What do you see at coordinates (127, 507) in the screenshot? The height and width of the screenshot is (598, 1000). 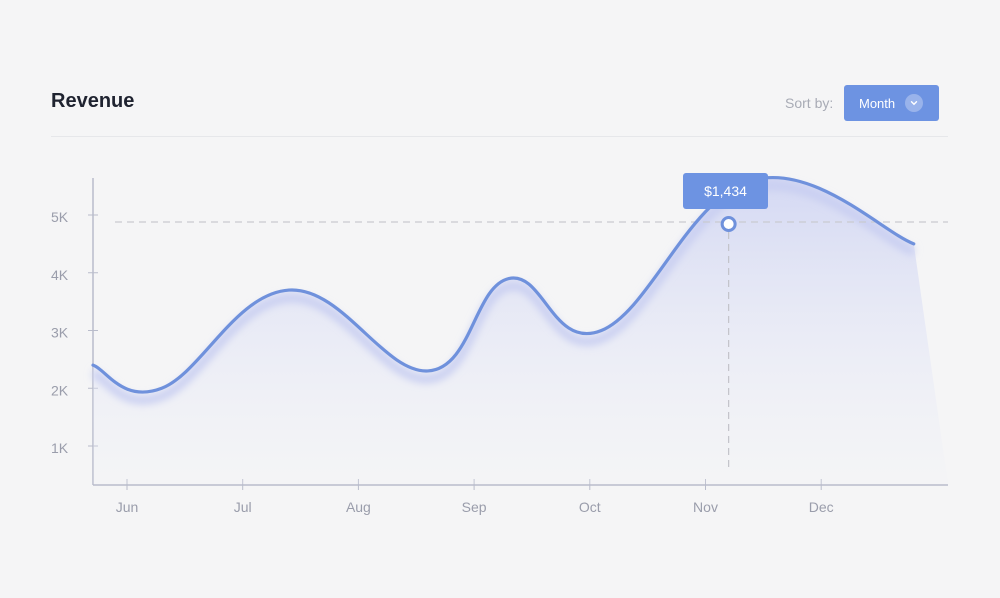 I see `x-tick-label: Jun` at bounding box center [127, 507].